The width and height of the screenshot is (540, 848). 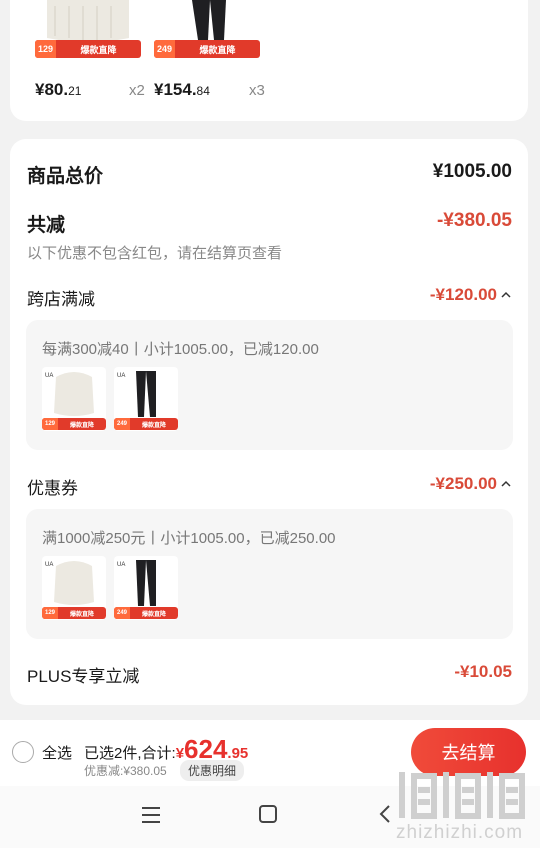 What do you see at coordinates (83, 676) in the screenshot?
I see `plus-label: PLUS专享立减` at bounding box center [83, 676].